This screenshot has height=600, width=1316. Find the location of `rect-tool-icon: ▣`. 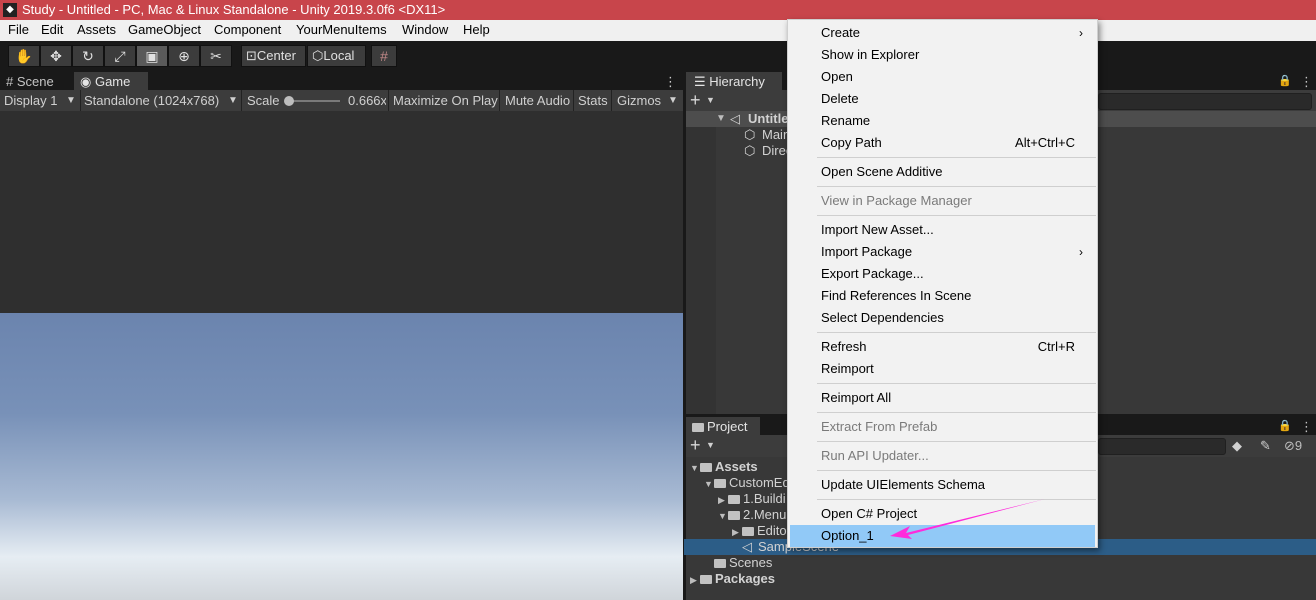

rect-tool-icon: ▣ is located at coordinates (152, 56).